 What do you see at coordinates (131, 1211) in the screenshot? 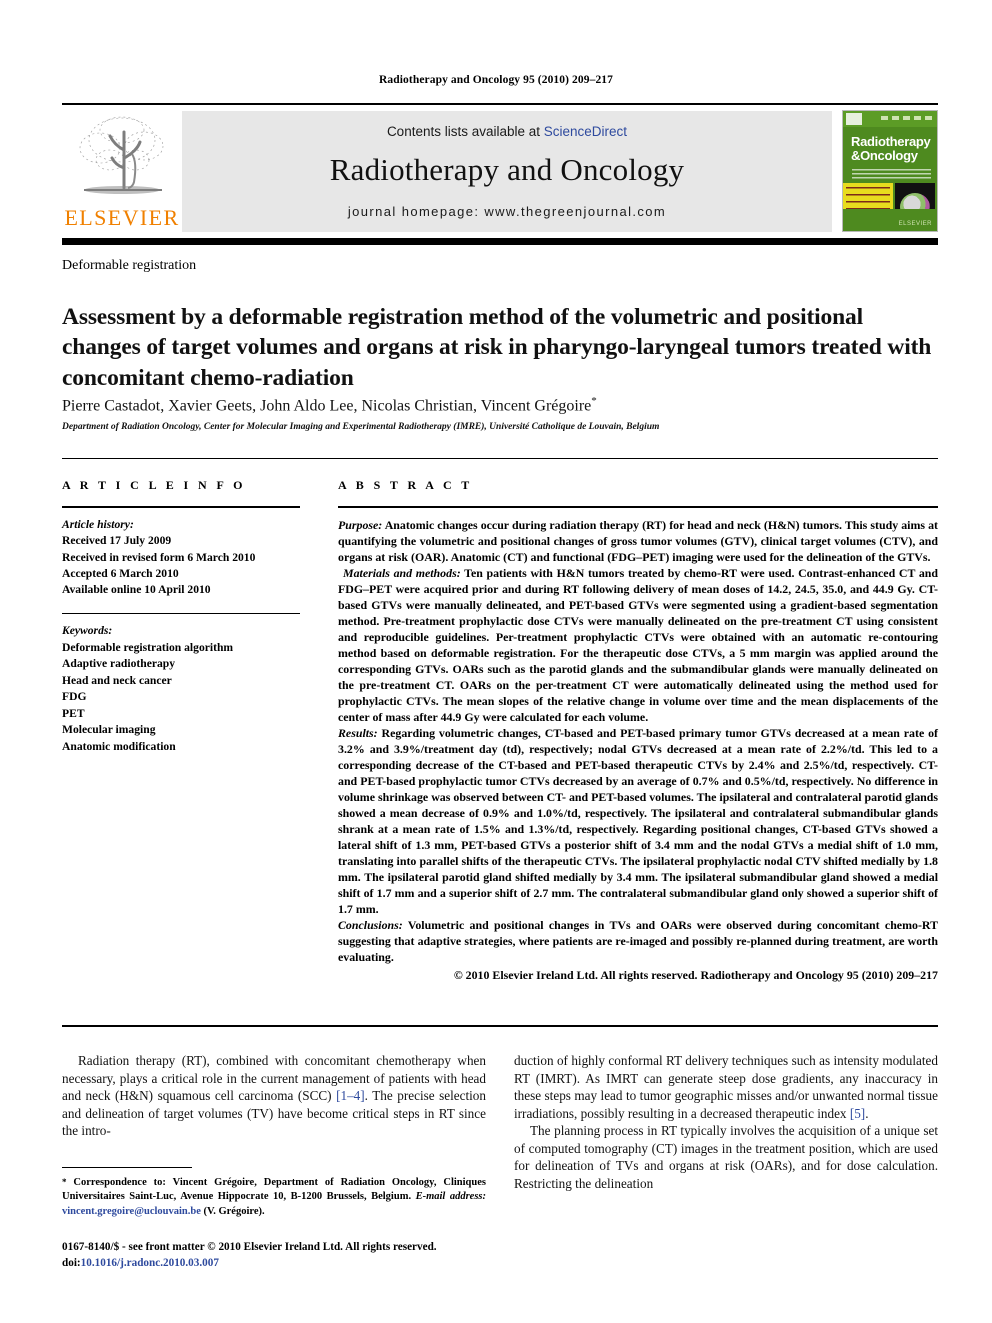
I see `author-email-link: vincent.gregoire@uclouvain.be` at bounding box center [131, 1211].